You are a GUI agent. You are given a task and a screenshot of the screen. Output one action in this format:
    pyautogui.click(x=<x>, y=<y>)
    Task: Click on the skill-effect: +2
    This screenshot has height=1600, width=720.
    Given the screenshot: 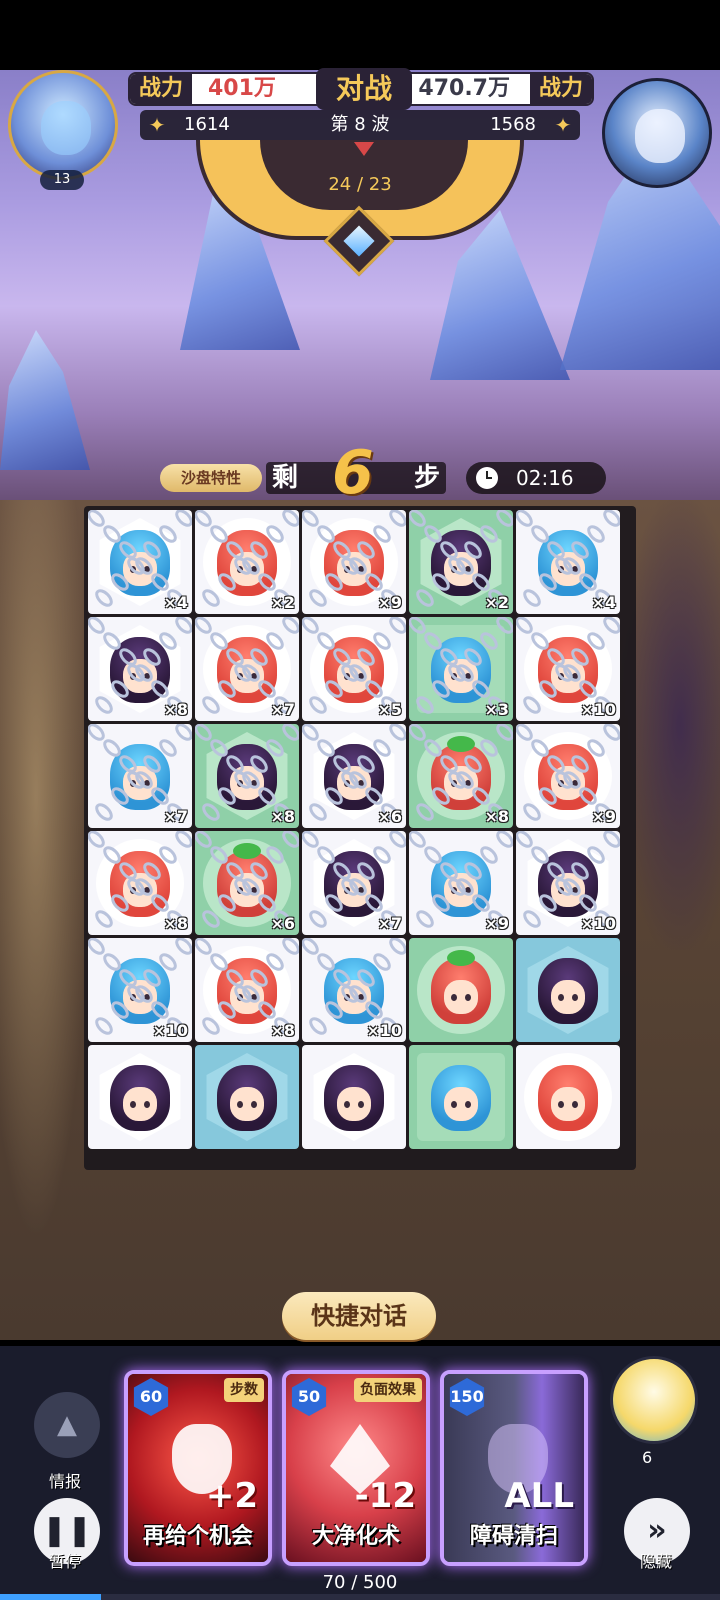 What is the action you would take?
    pyautogui.click(x=231, y=1496)
    